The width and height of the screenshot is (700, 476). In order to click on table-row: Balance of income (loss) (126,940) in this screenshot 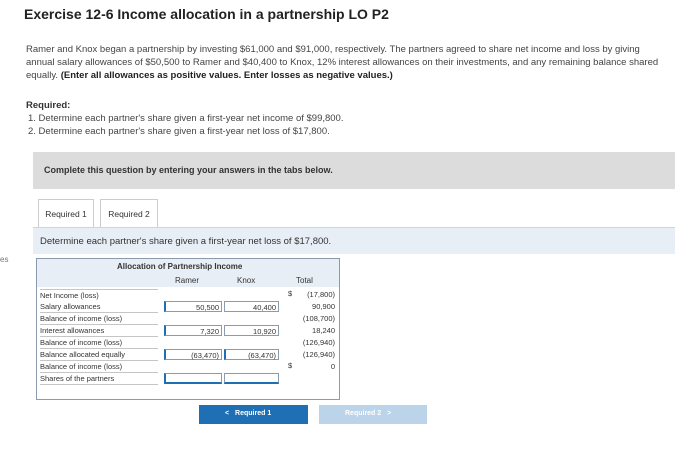, I will do `click(188, 343)`.